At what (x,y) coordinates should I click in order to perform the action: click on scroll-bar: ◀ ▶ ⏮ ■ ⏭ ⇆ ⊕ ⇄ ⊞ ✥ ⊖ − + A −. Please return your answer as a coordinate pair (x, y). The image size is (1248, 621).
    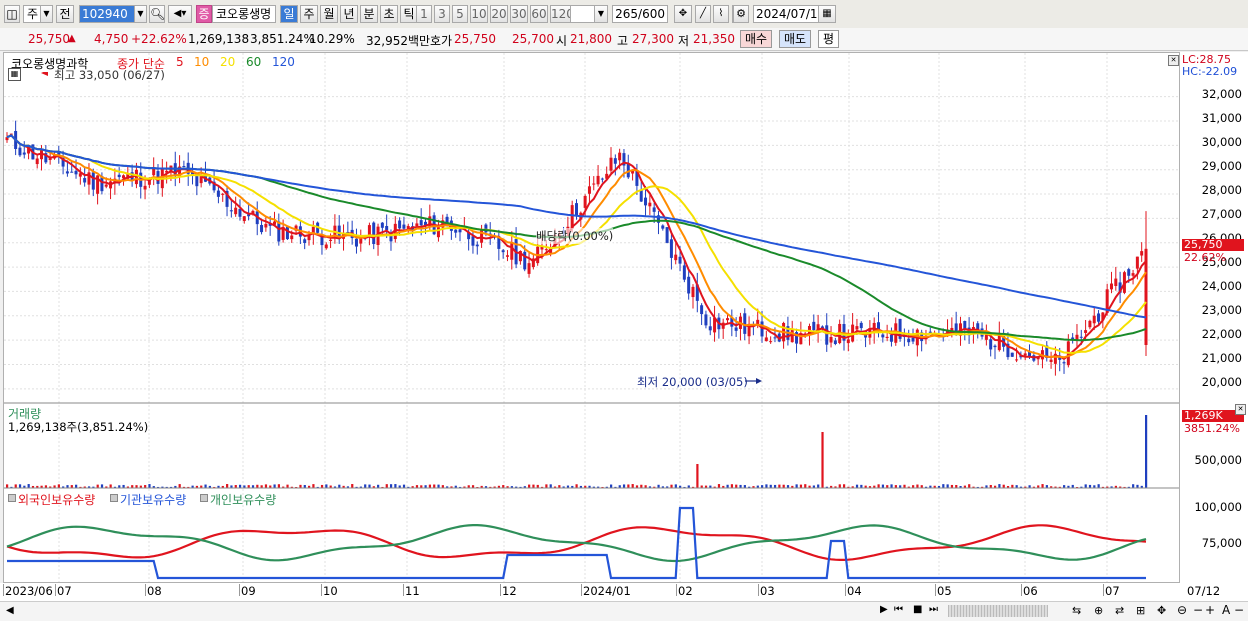
    Looking at the image, I should click on (624, 611).